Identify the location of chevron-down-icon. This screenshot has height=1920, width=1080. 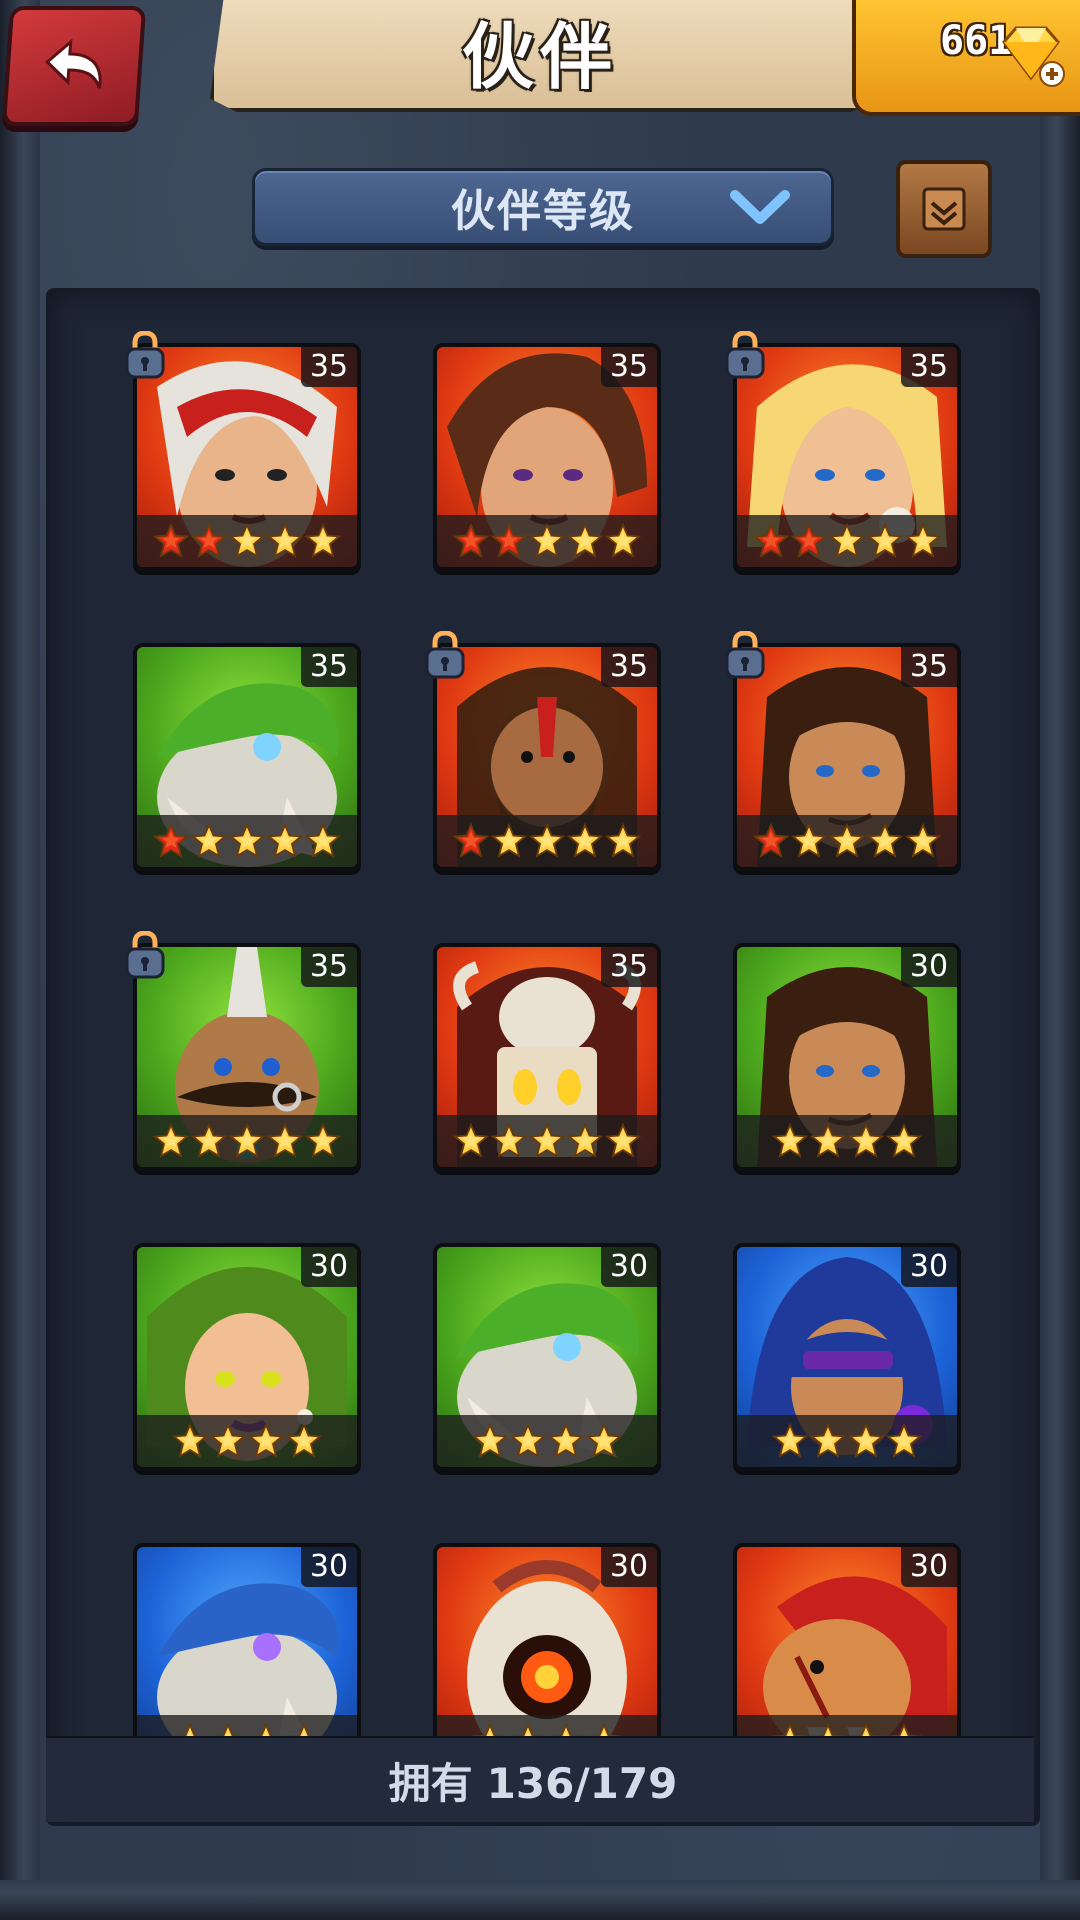
(760, 207).